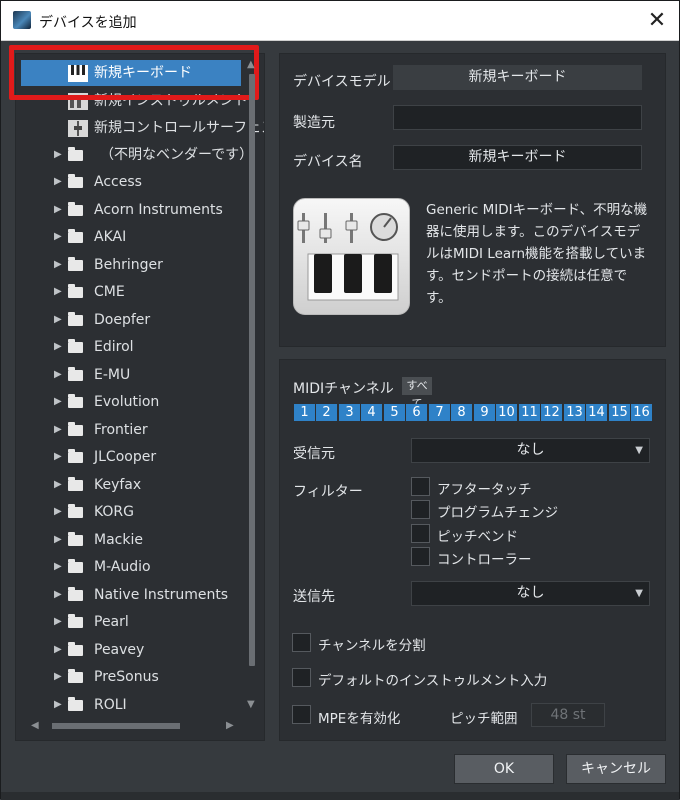 Image resolution: width=680 pixels, height=800 pixels. What do you see at coordinates (517, 77) in the screenshot?
I see `device-model-field: 新規キーボード` at bounding box center [517, 77].